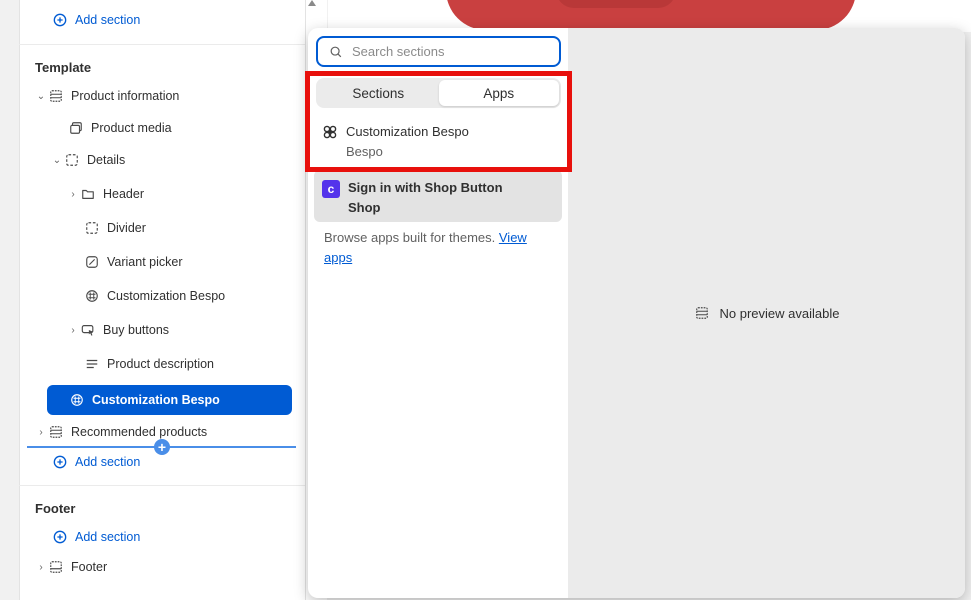 The image size is (971, 600). I want to click on shop-icon: с, so click(331, 189).